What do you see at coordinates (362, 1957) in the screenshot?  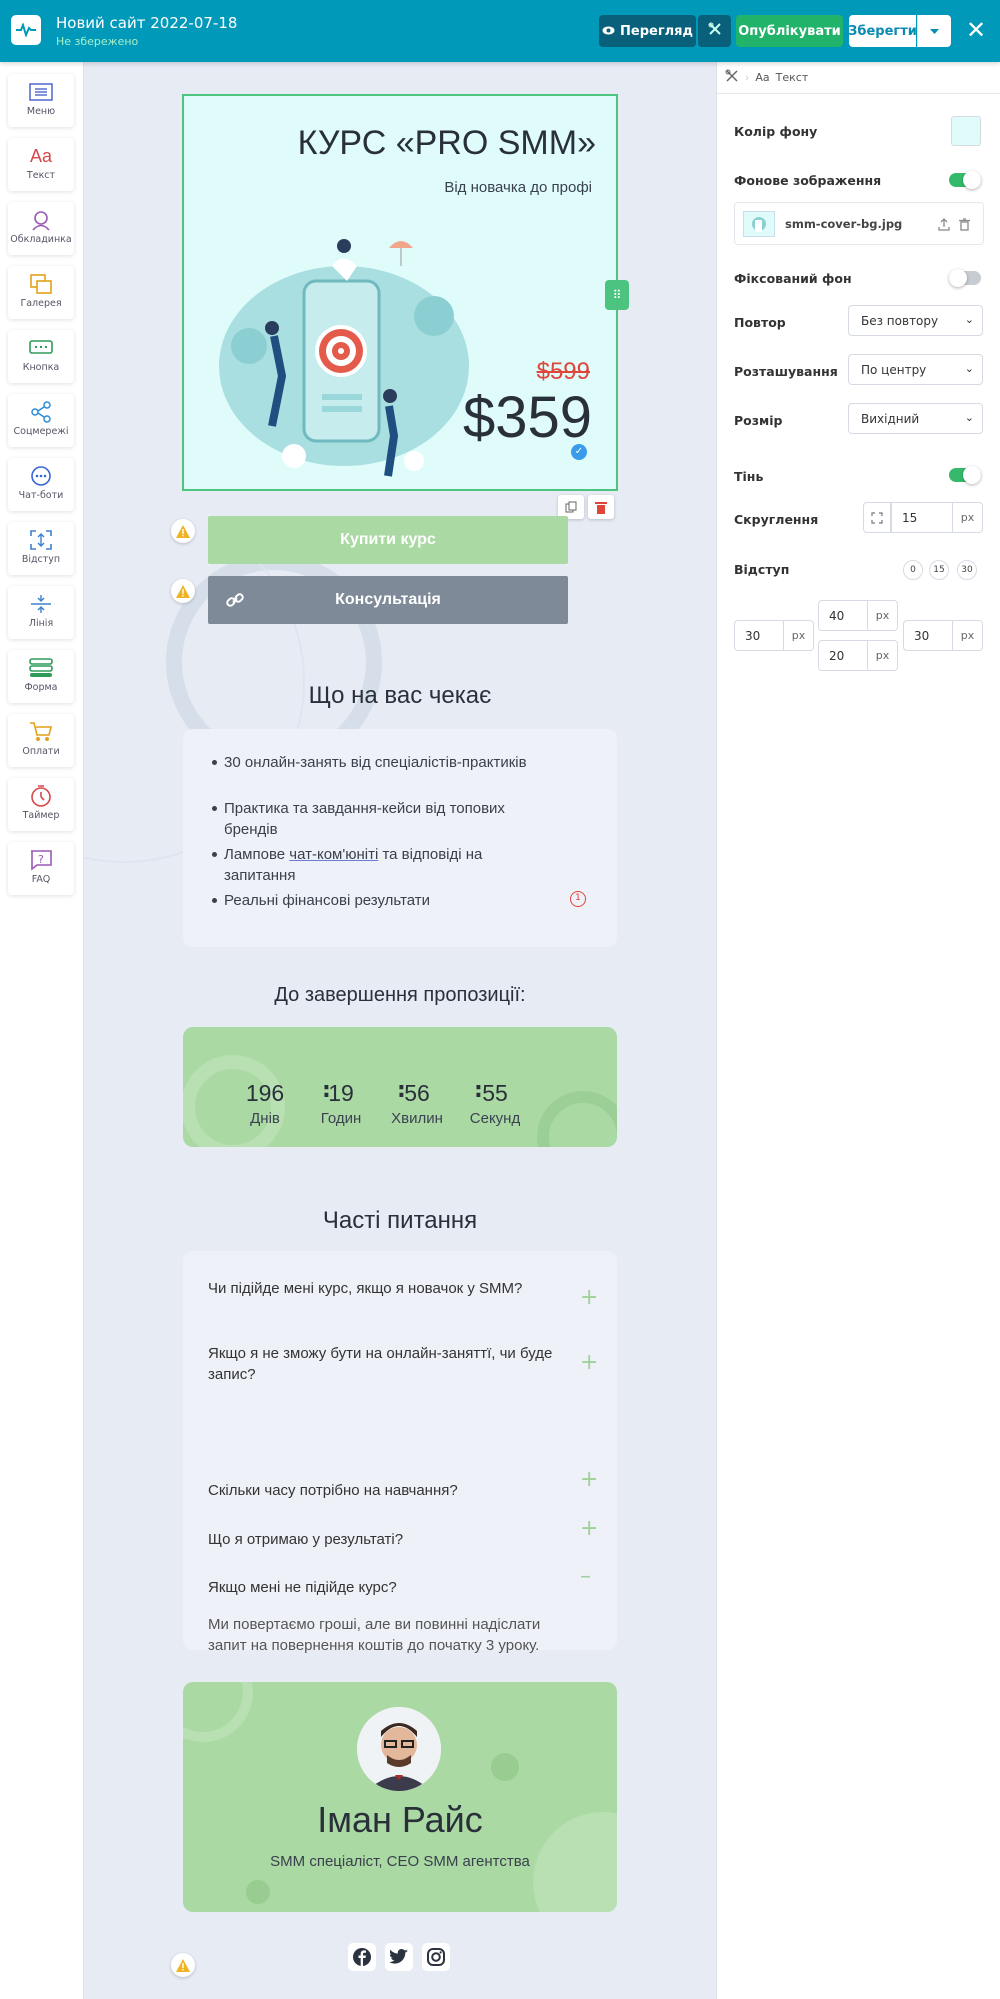 I see `facebook-icon` at bounding box center [362, 1957].